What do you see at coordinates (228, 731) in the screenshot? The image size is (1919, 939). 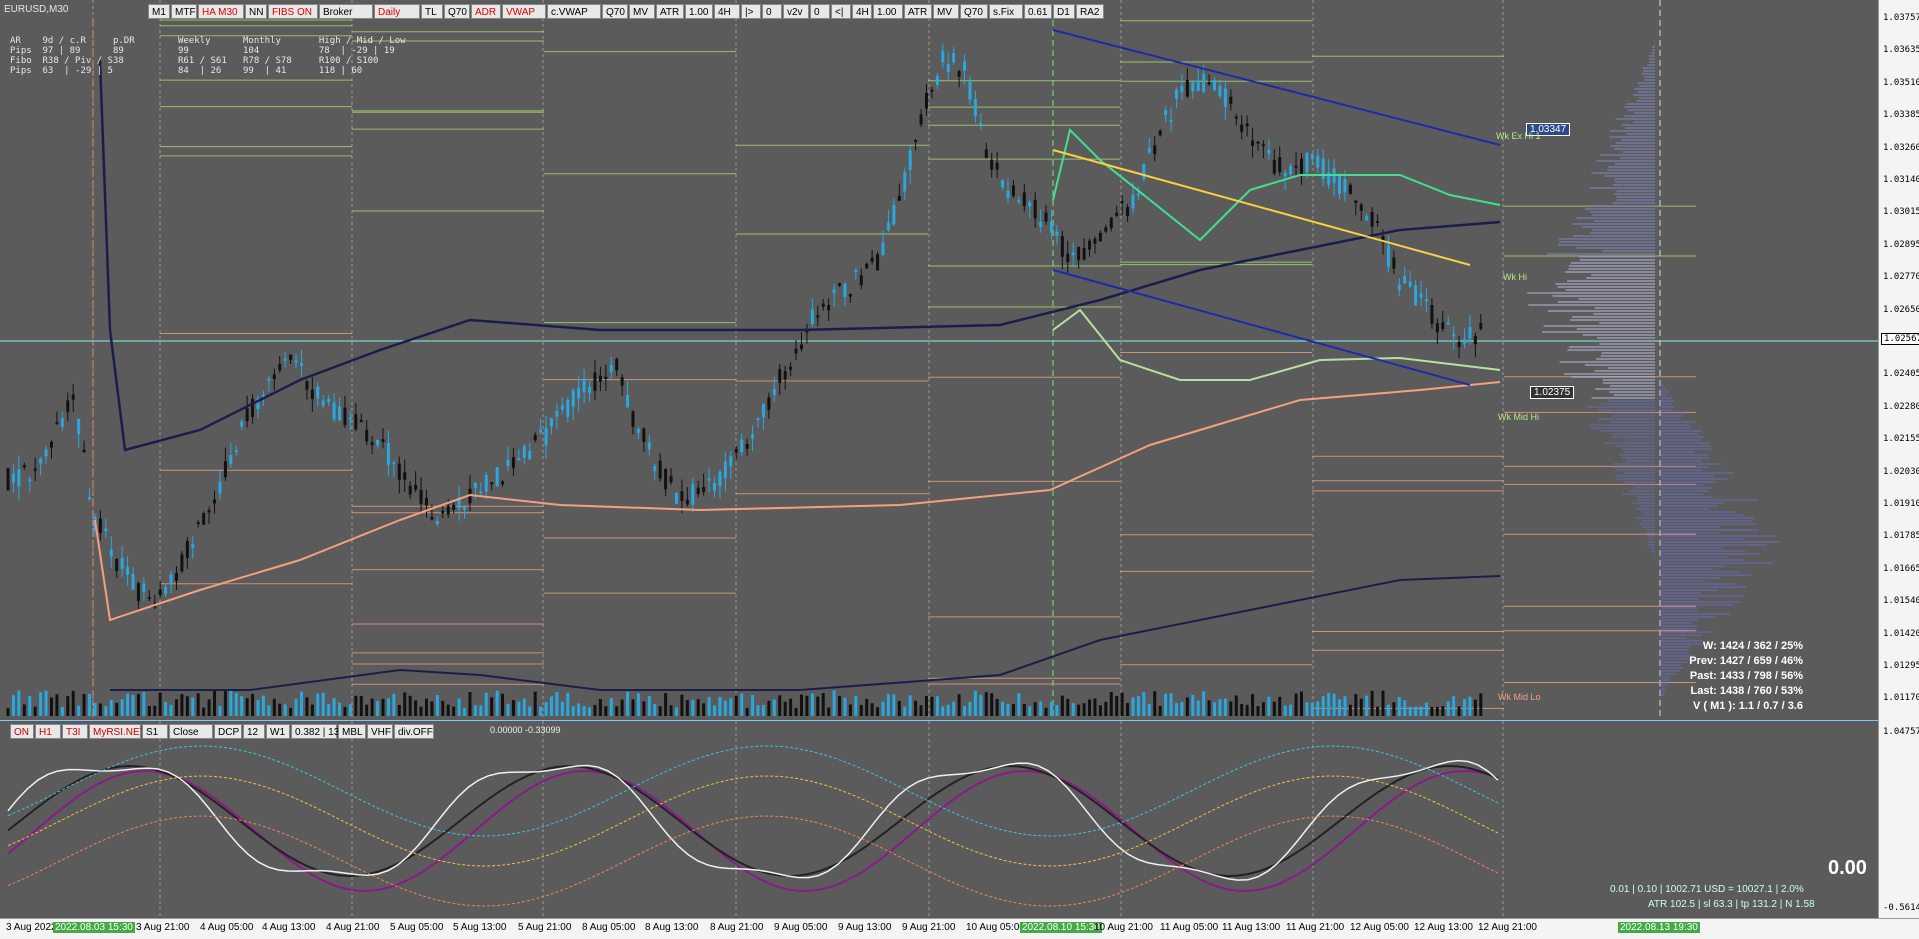 I see `osc-btn-6: DCP` at bounding box center [228, 731].